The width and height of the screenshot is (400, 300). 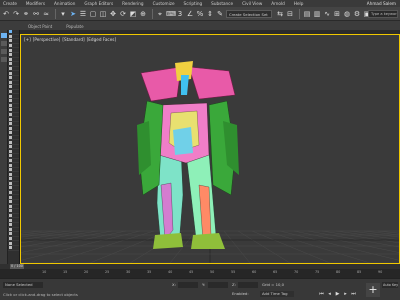 I want to click on rect-select-icon: ▢, so click(x=93, y=14).